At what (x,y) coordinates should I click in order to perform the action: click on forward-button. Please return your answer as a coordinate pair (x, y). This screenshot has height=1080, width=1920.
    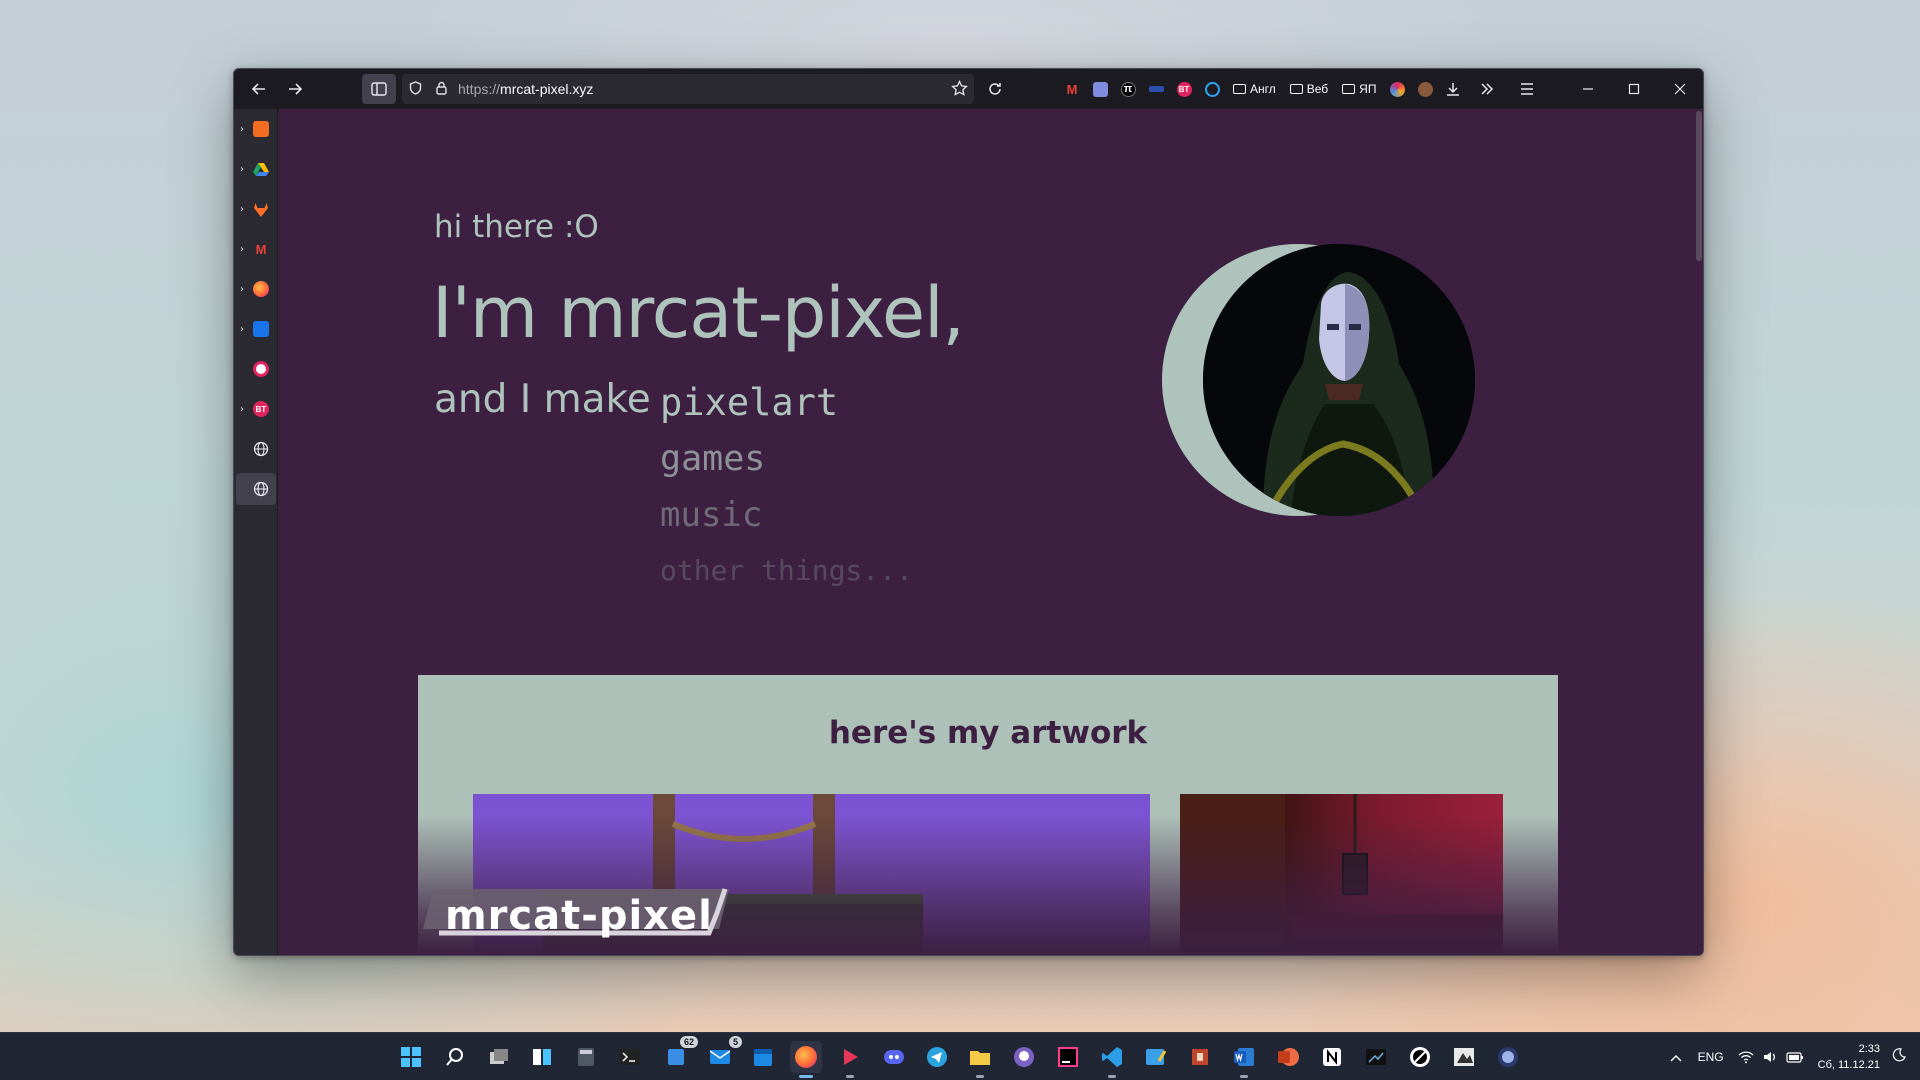
    Looking at the image, I should click on (295, 89).